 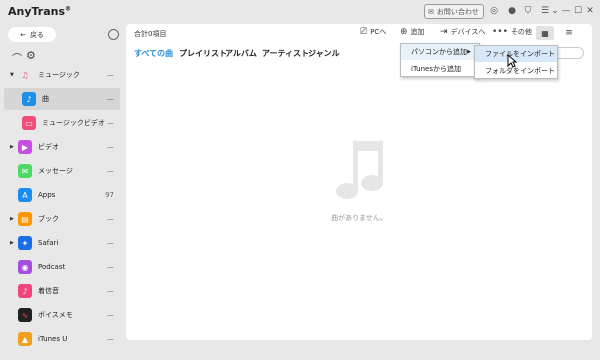 I want to click on app-title: AnyTrans®, so click(x=40, y=11).